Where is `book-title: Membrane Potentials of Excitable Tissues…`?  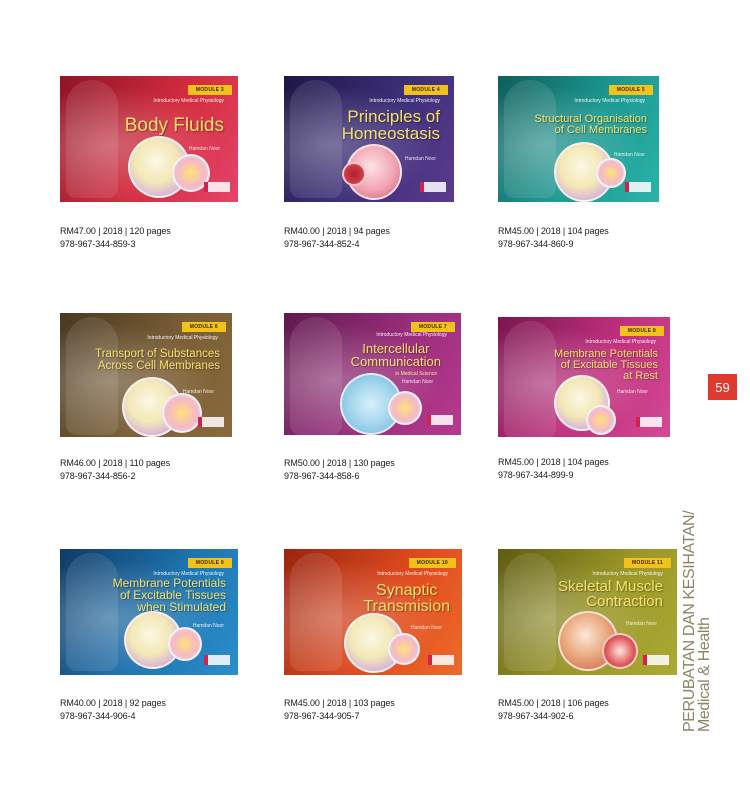 book-title: Membrane Potentials of Excitable Tissues… is located at coordinates (169, 595).